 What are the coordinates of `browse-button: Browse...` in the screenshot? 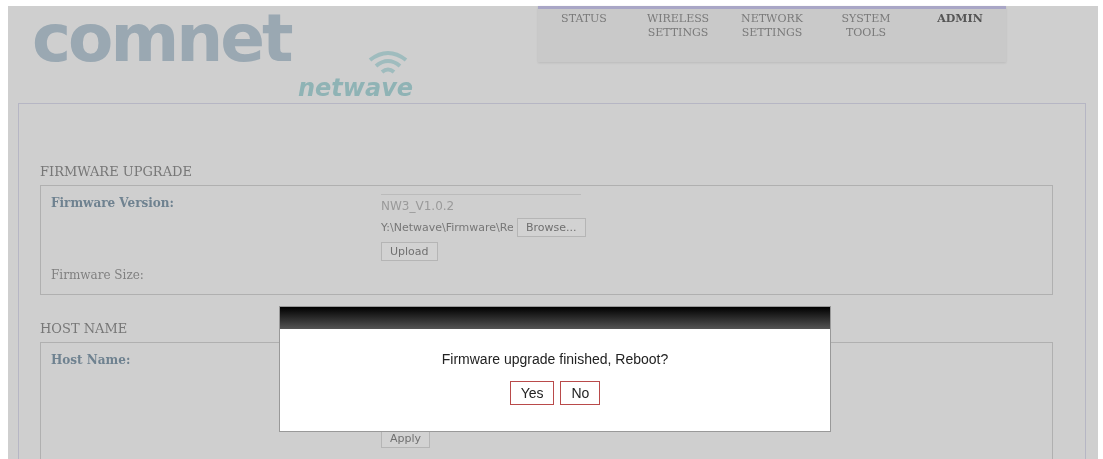 It's located at (551, 227).